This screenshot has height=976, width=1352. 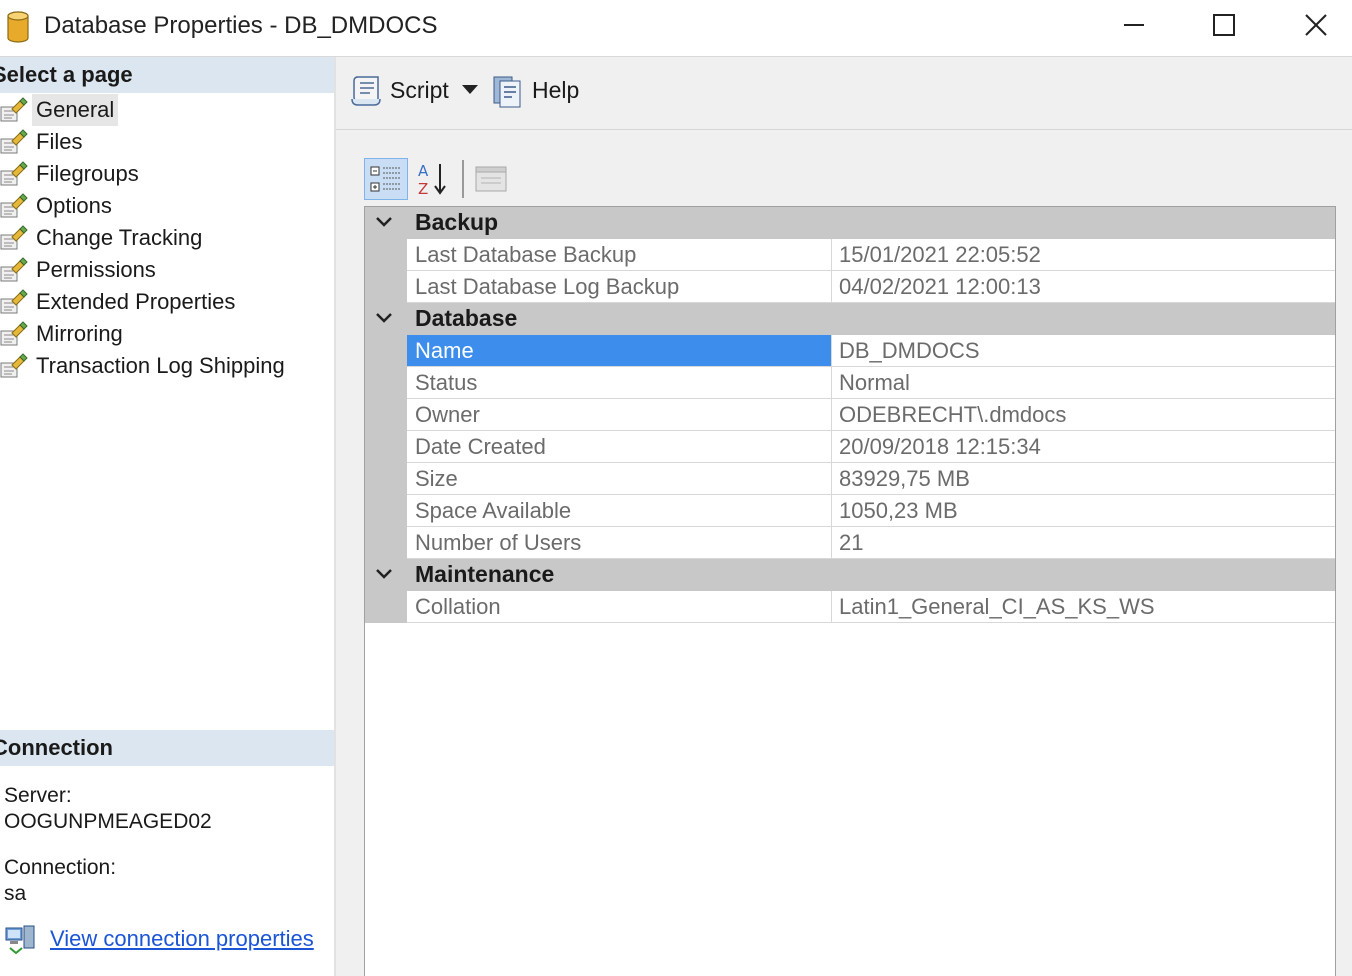 I want to click on property-name: Owner, so click(x=619, y=415).